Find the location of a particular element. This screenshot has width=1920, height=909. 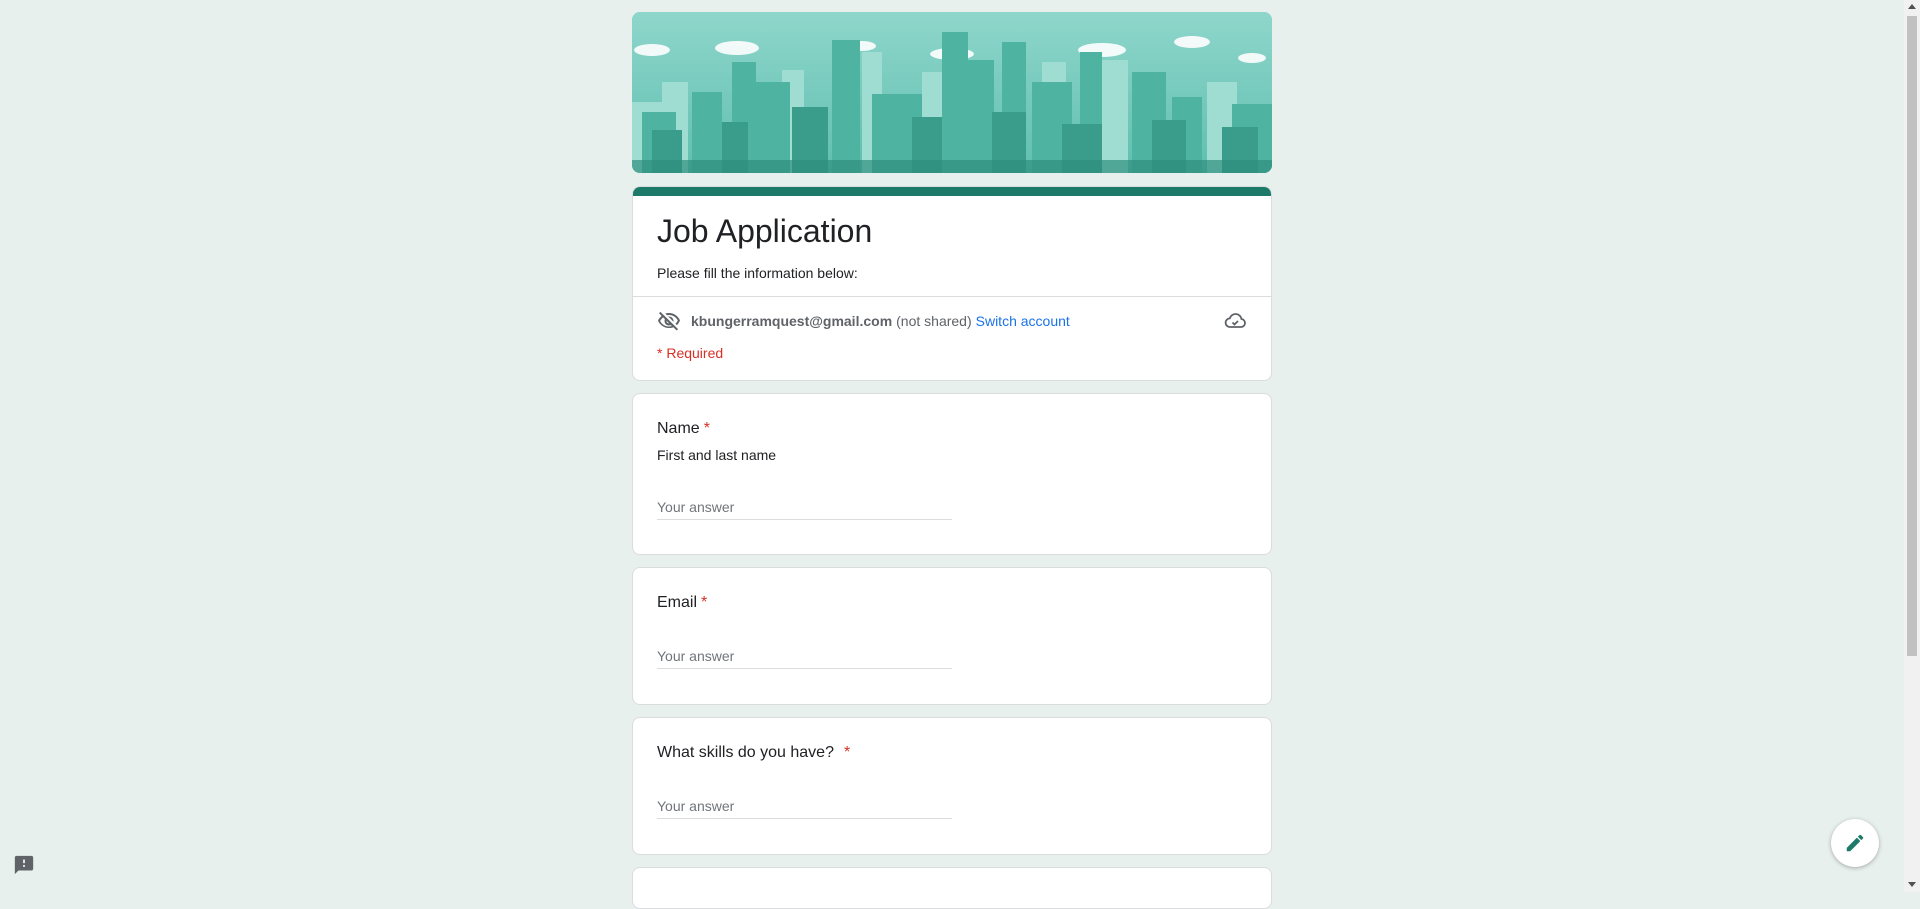

report-icon is located at coordinates (24, 865).